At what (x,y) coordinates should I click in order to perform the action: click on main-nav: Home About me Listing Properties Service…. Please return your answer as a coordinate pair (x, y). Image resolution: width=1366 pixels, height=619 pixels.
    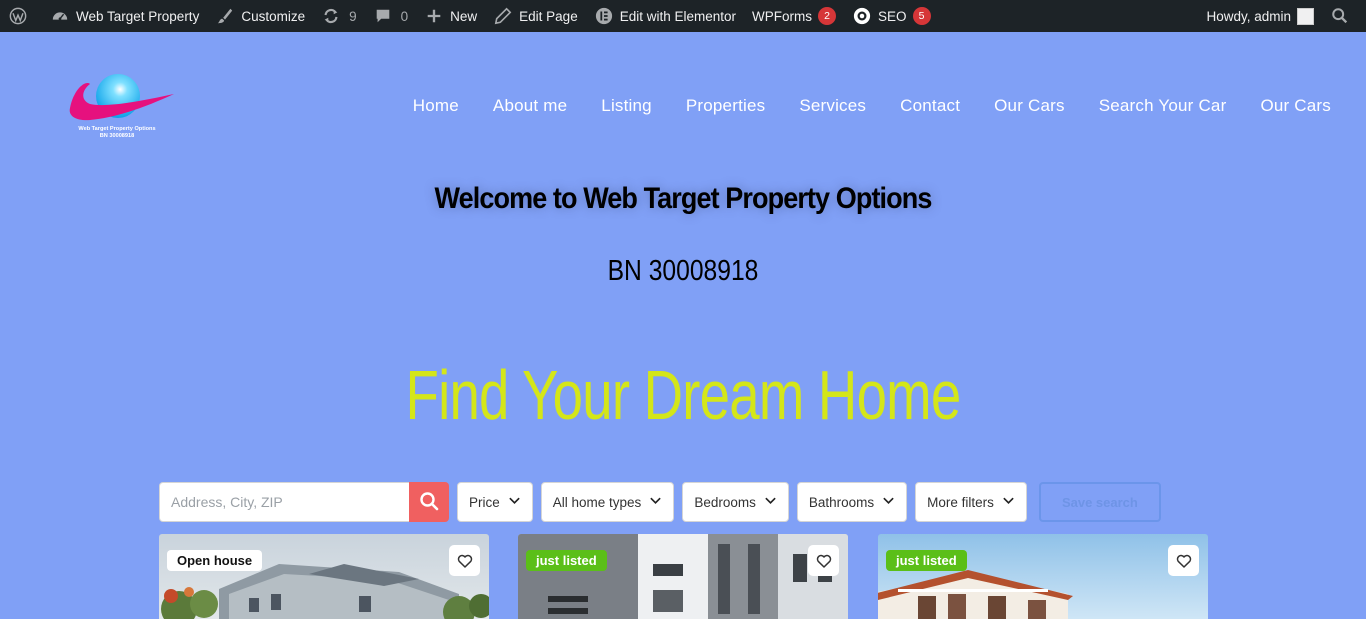
    Looking at the image, I should click on (872, 106).